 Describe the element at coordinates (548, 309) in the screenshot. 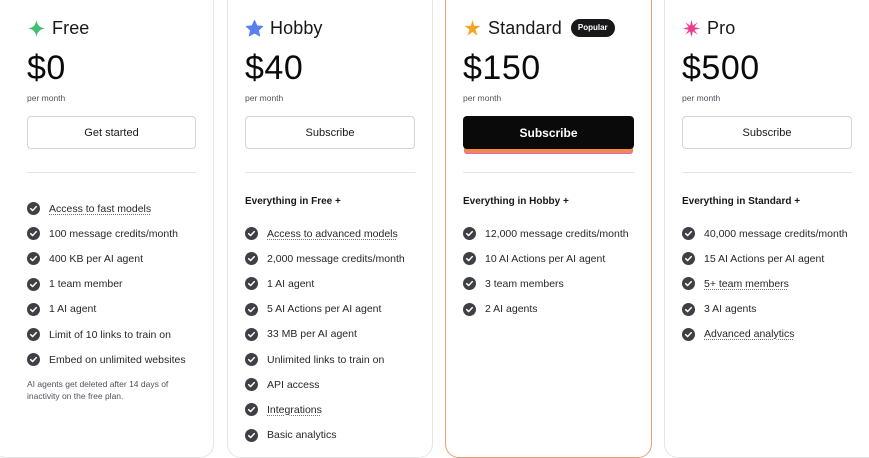

I see `feature-item: 2 AI agents` at that location.